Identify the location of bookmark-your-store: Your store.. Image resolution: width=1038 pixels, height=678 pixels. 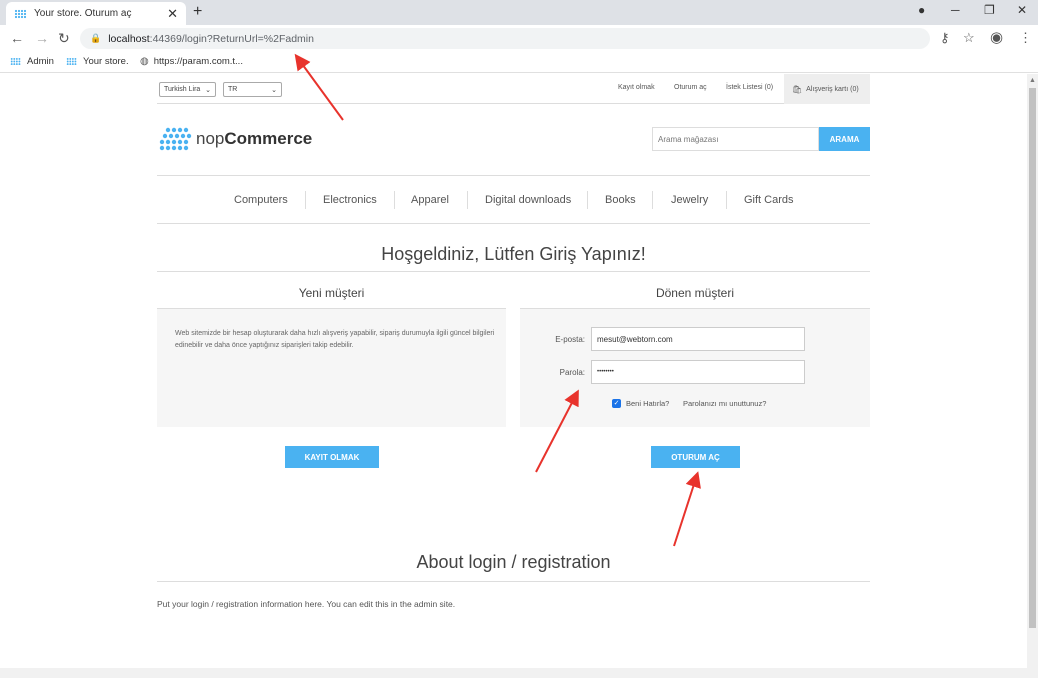
(97, 61).